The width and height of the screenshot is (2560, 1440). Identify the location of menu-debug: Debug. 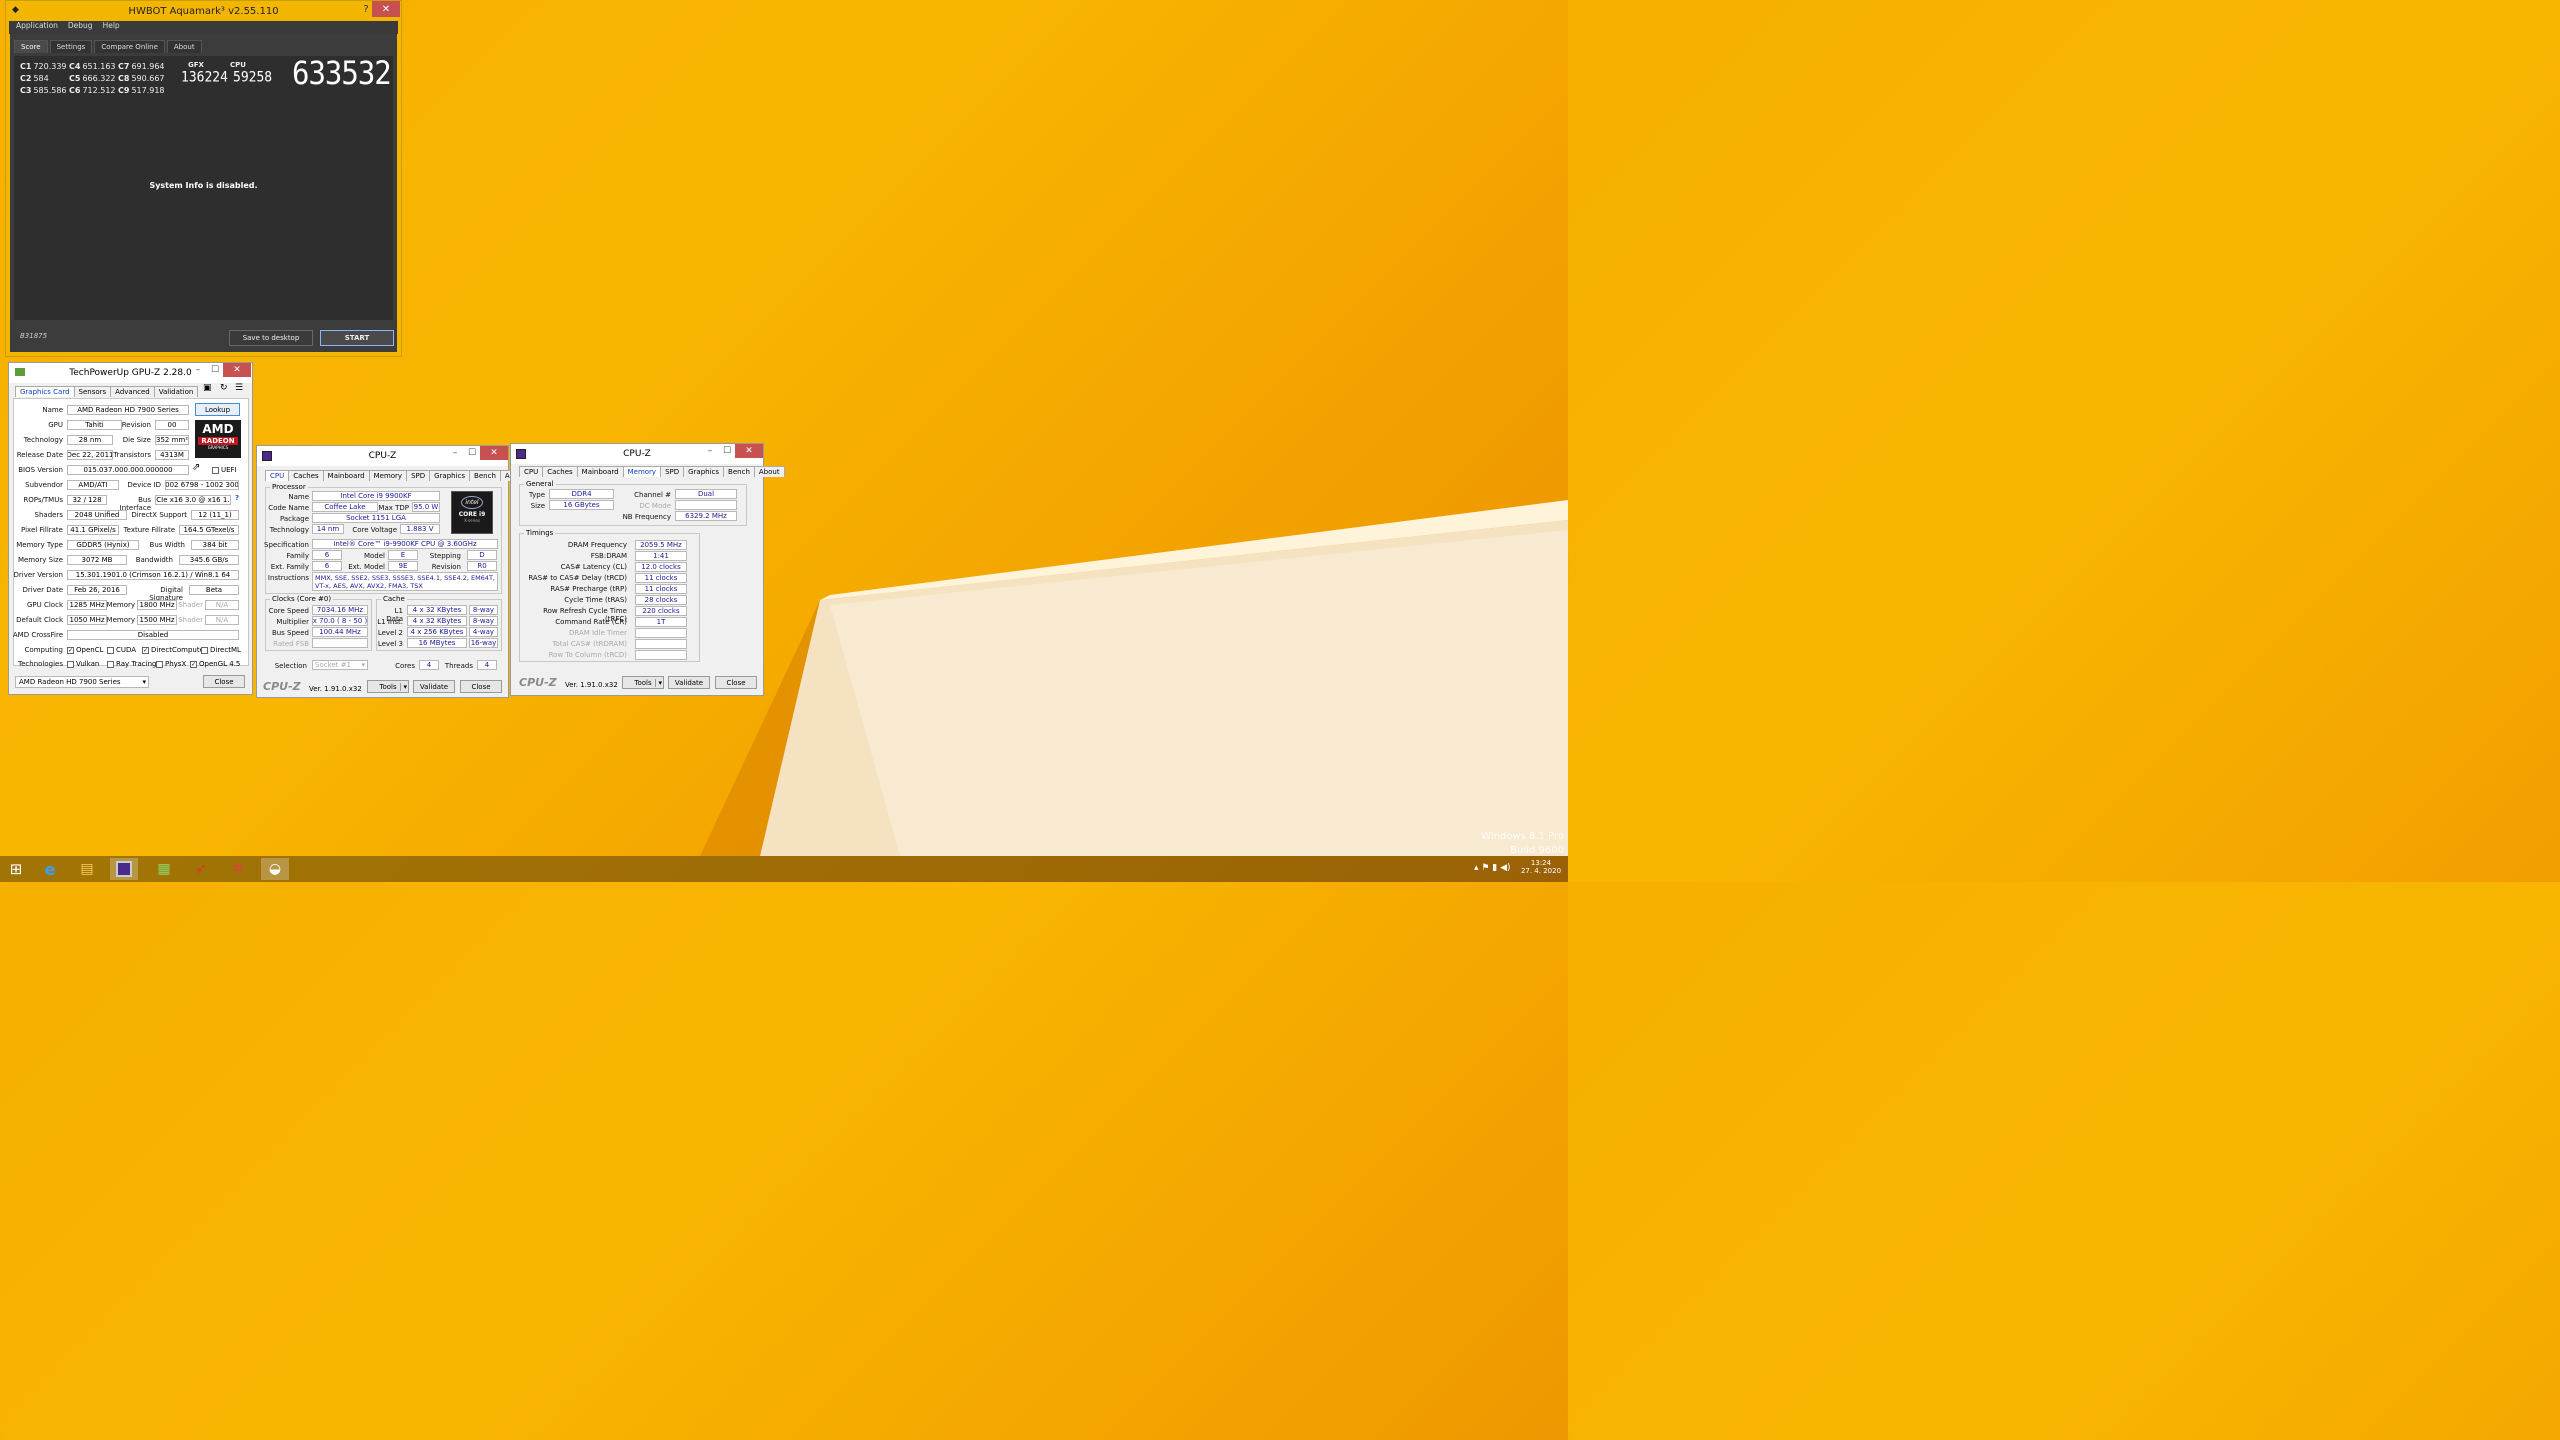
(80, 27).